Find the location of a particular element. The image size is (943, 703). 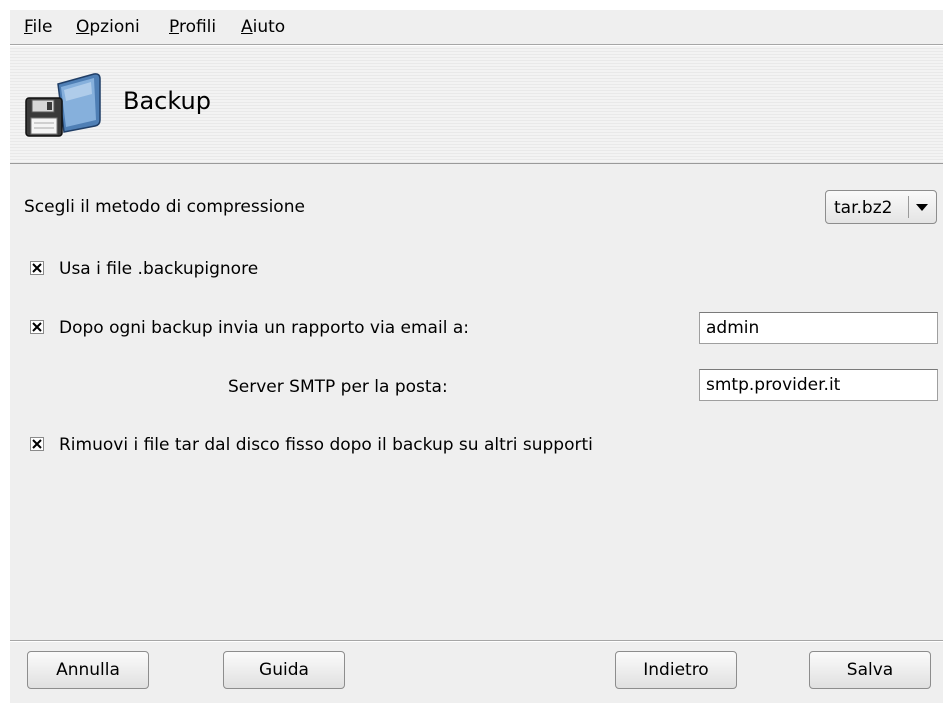

smtp-server-label: Server SMTP per la posta: is located at coordinates (338, 387).